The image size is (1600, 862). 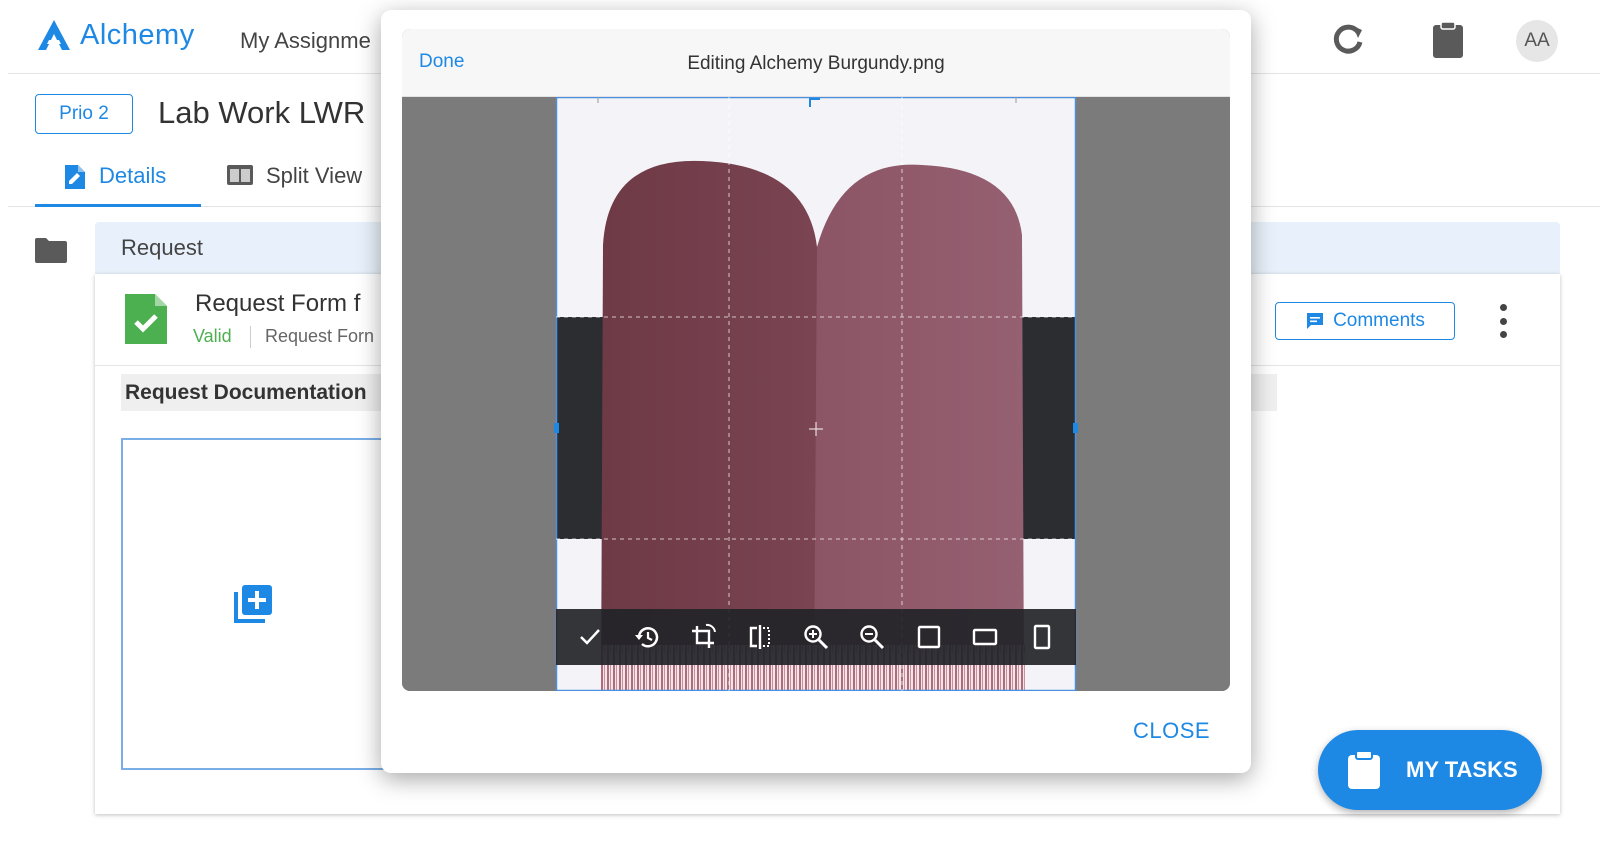 What do you see at coordinates (760, 637) in the screenshot?
I see `flip-horizontal-icon` at bounding box center [760, 637].